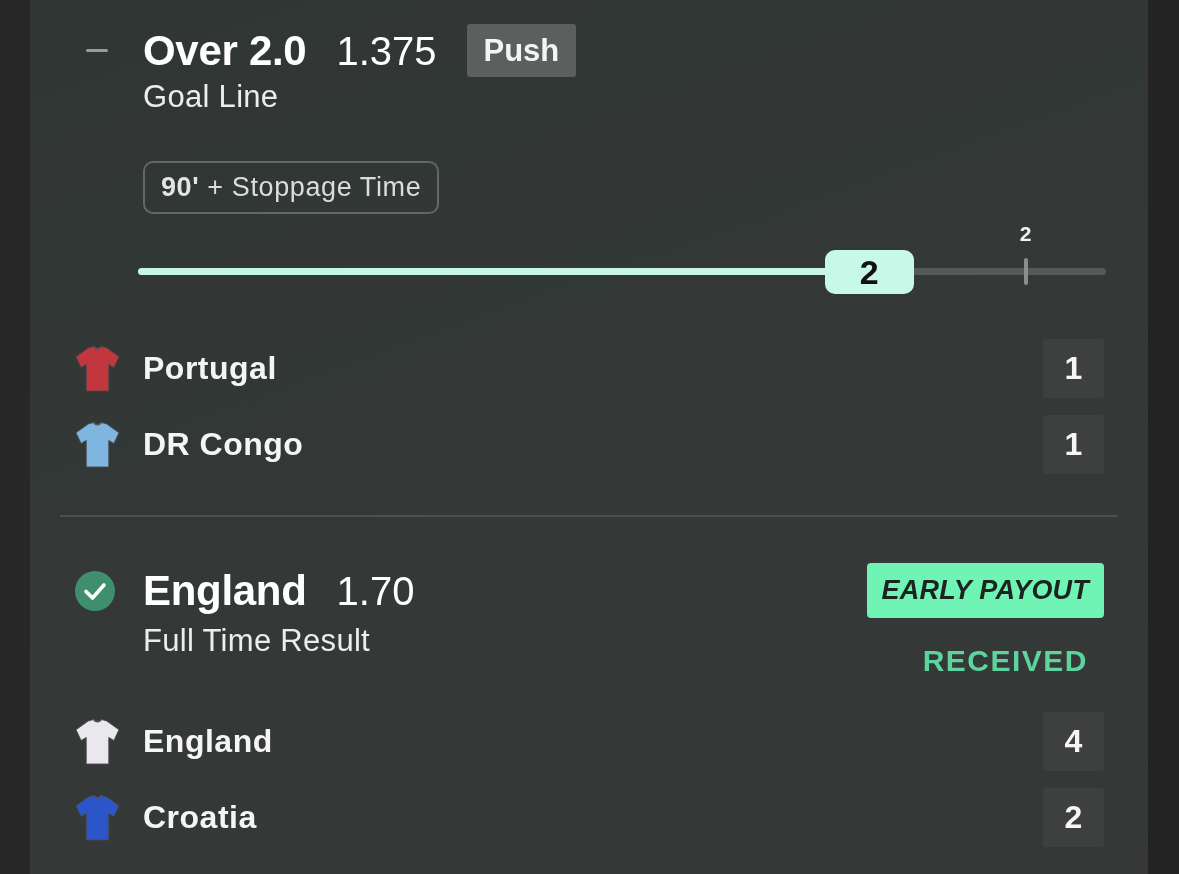 Image resolution: width=1179 pixels, height=874 pixels. What do you see at coordinates (985, 590) in the screenshot?
I see `early-payout-label: EARLY PAYOUT` at bounding box center [985, 590].